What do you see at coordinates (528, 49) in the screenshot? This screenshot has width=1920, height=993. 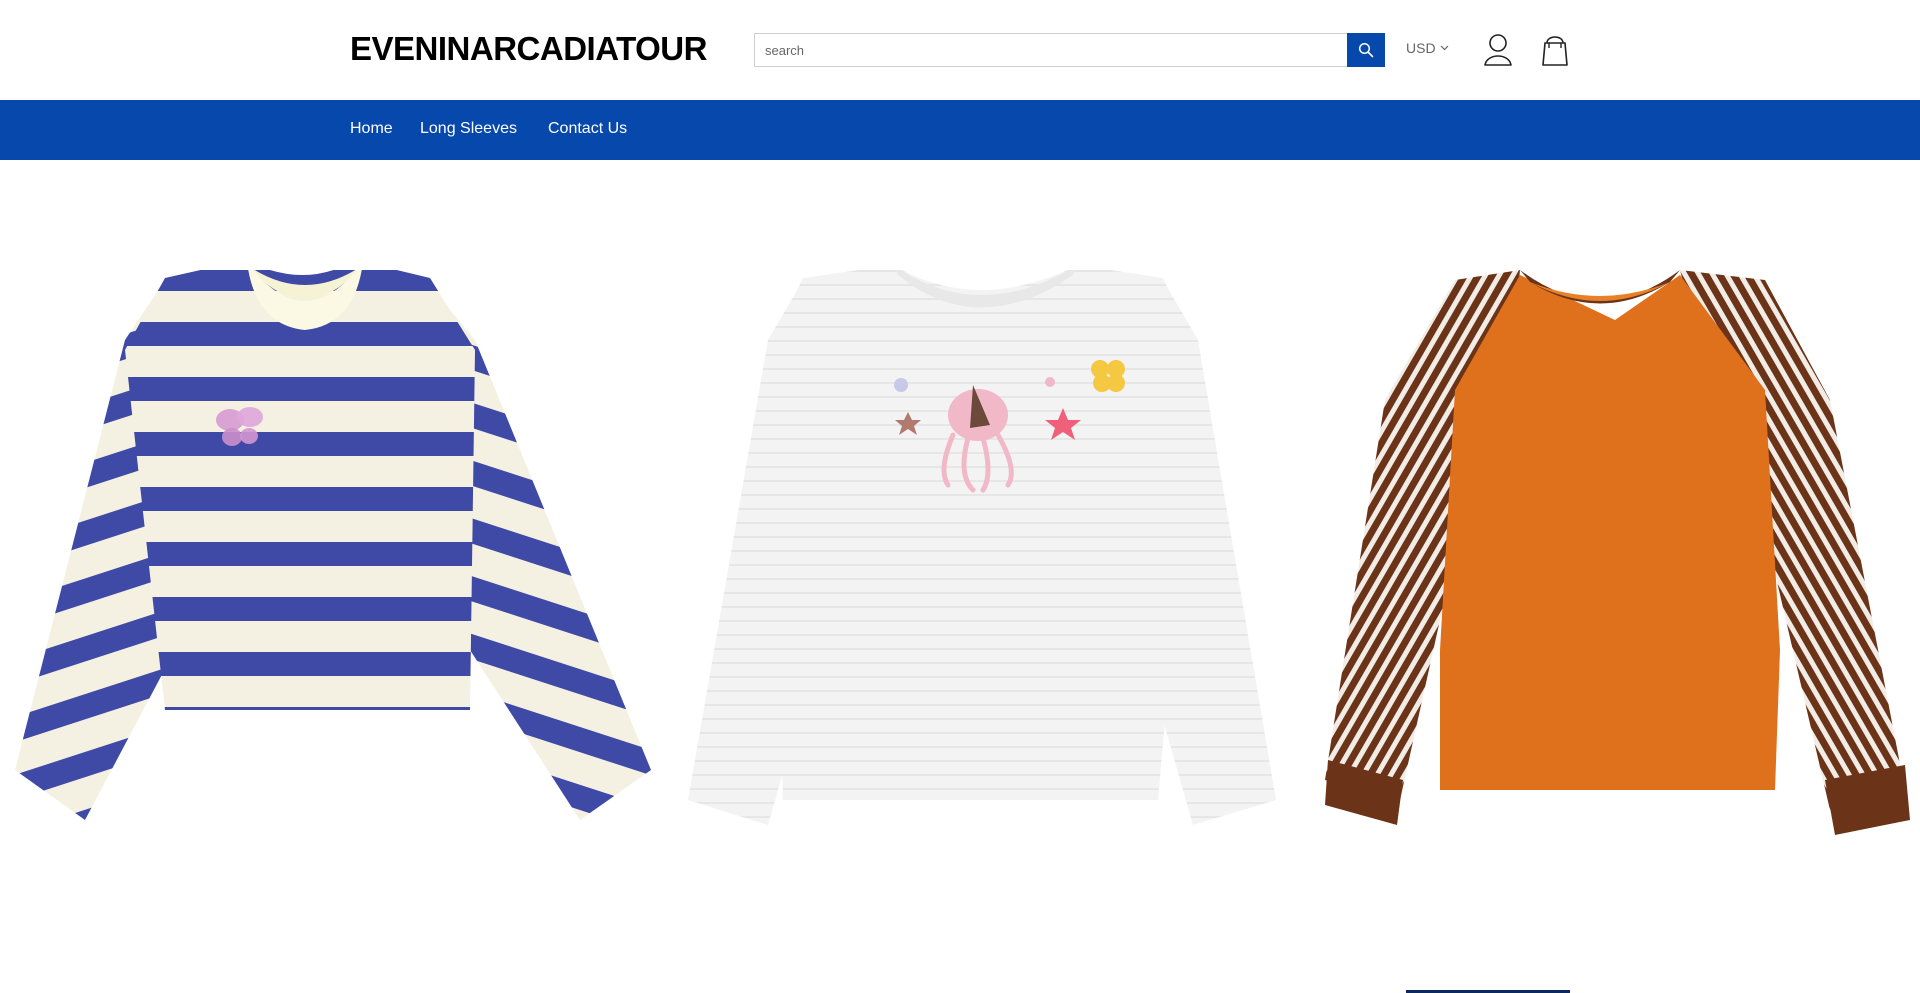 I see `site-logo: EVENINARCADIATOUR` at bounding box center [528, 49].